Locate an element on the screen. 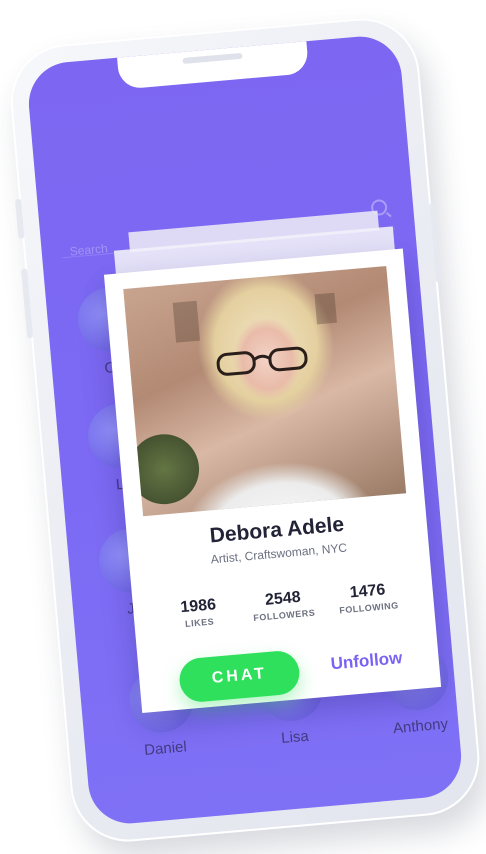  contact-name: Anthony is located at coordinates (420, 726).